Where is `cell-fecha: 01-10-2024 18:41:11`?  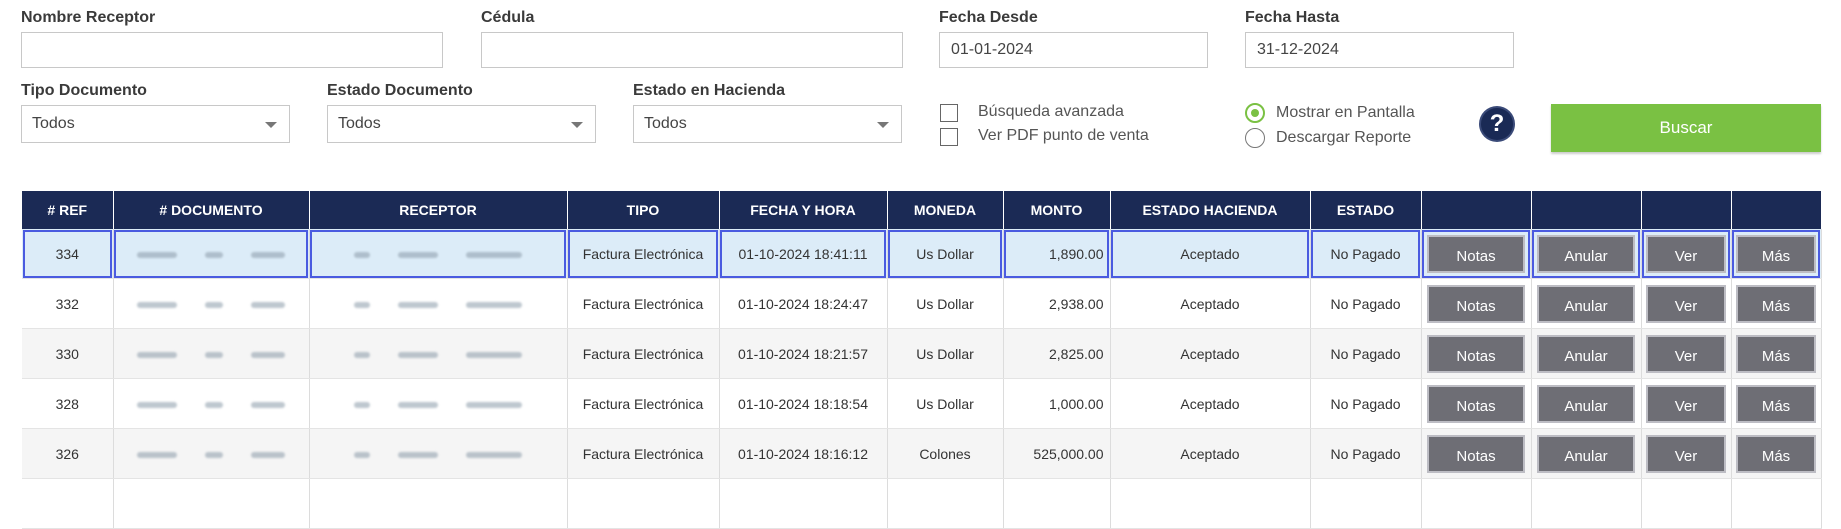 cell-fecha: 01-10-2024 18:41:11 is located at coordinates (803, 254).